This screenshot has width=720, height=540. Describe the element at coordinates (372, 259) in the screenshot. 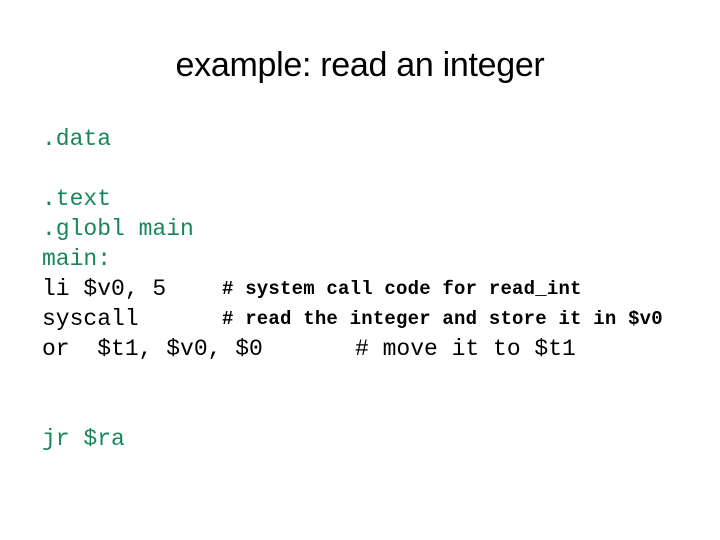

I see `code-line: main:` at that location.